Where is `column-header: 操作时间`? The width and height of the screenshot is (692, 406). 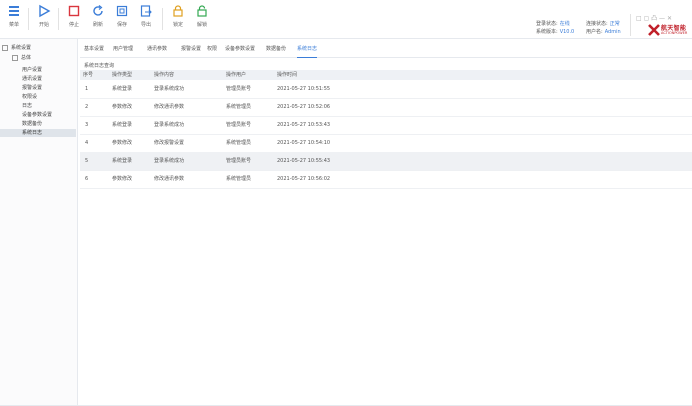
column-header: 操作时间 is located at coordinates (287, 75).